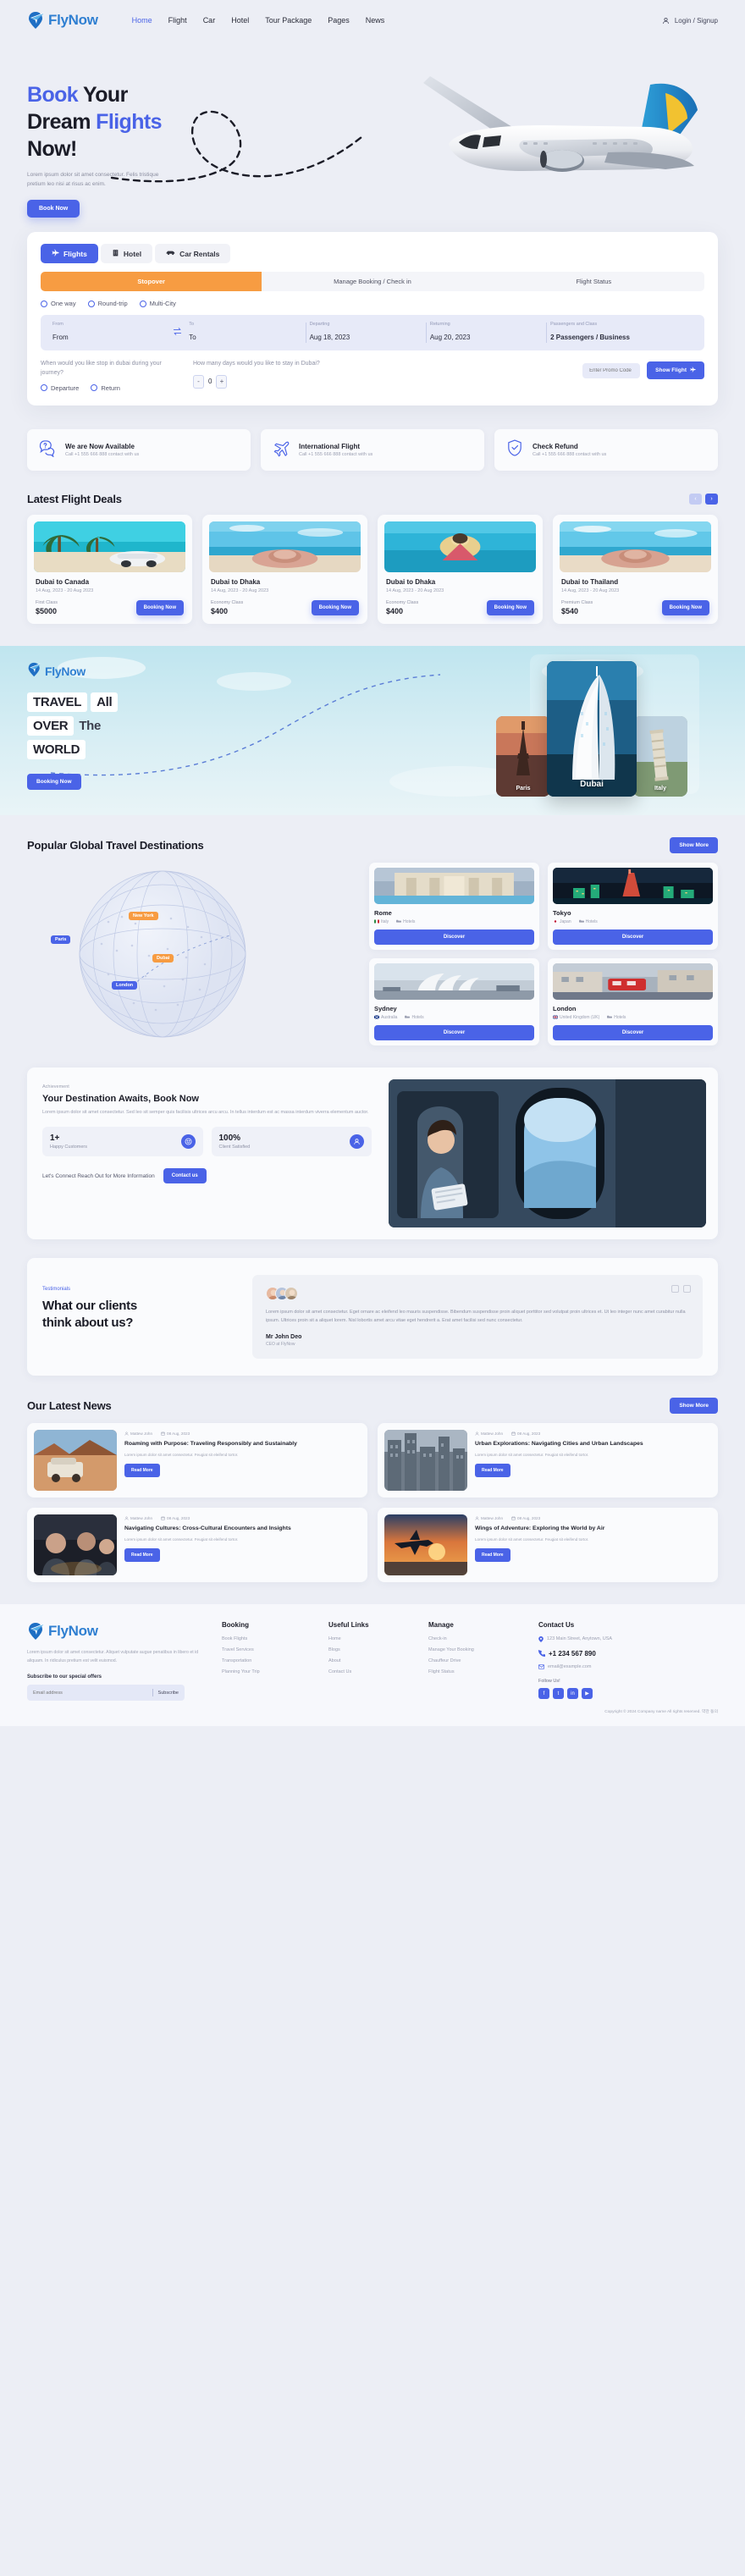 The height and width of the screenshot is (2576, 745). I want to click on nav-item-home: Home, so click(142, 20).